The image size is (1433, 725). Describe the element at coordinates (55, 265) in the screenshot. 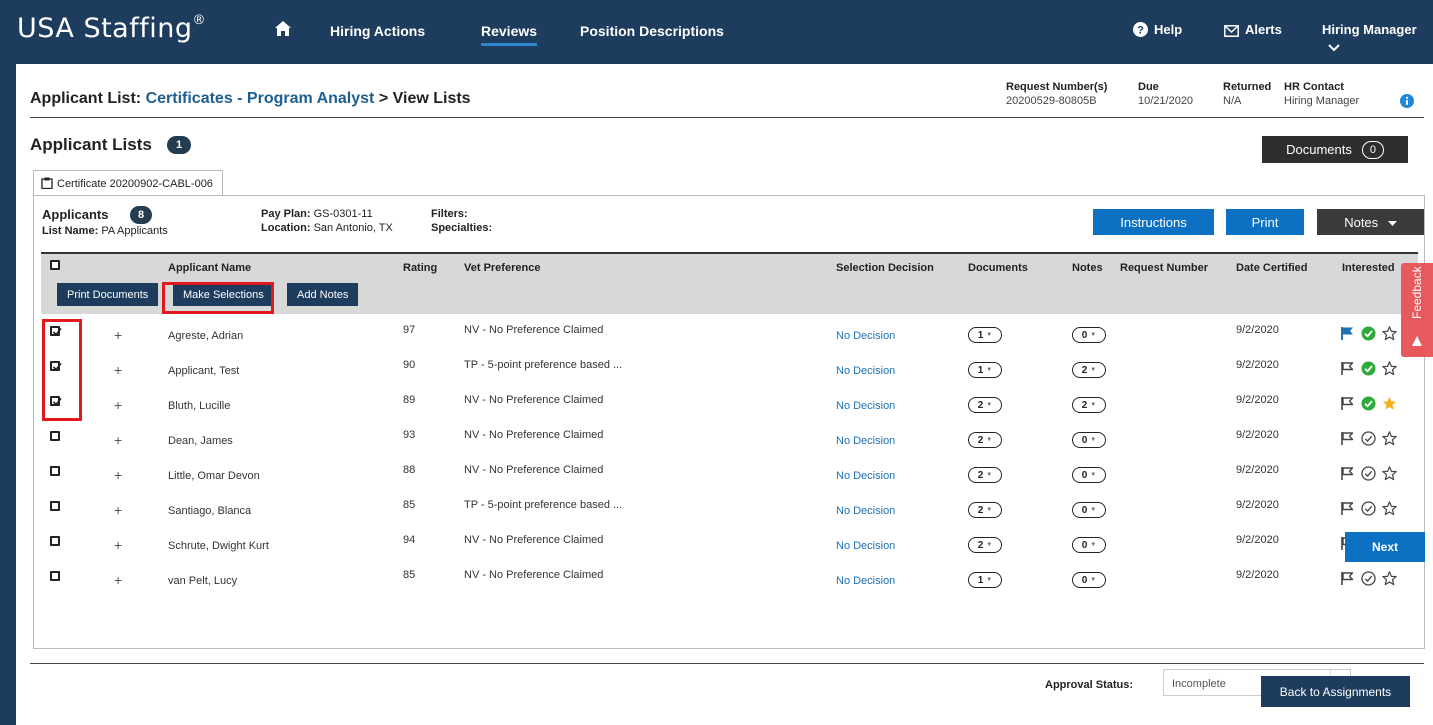

I see `select-all-checkbox` at that location.